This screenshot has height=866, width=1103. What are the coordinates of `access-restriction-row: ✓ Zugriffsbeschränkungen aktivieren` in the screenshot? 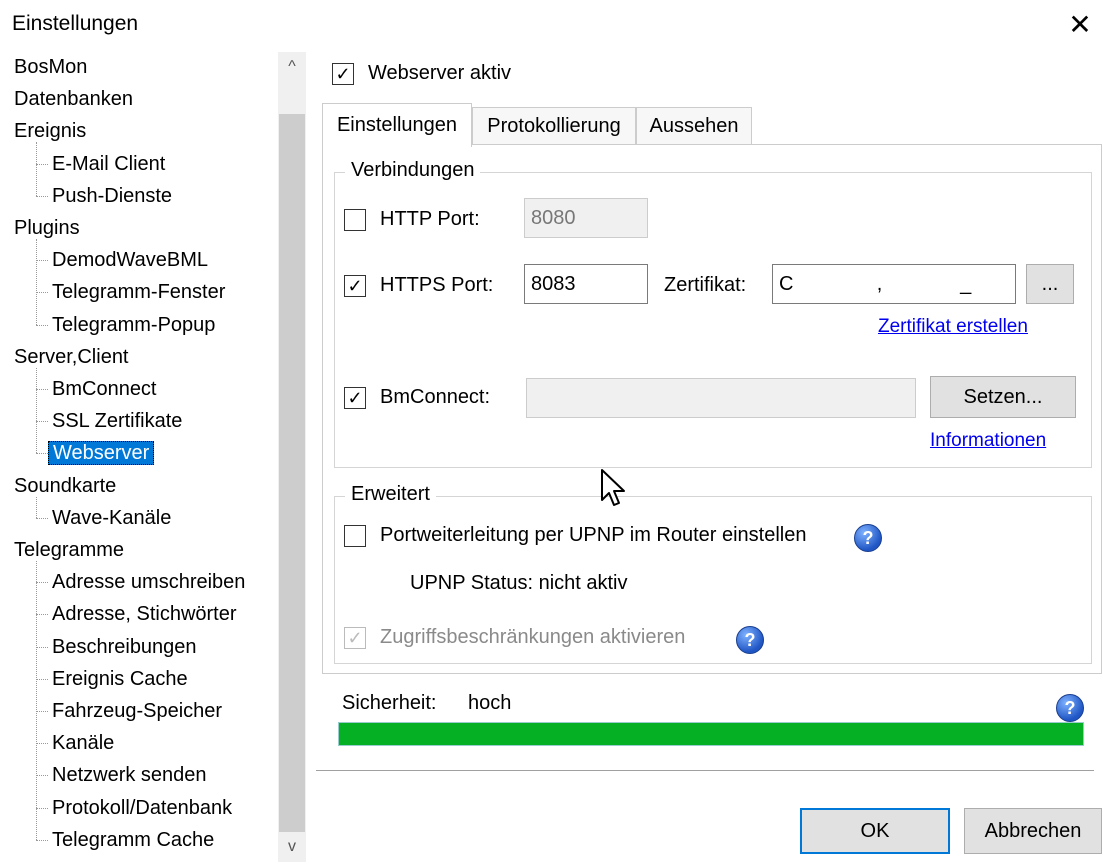 It's located at (514, 637).